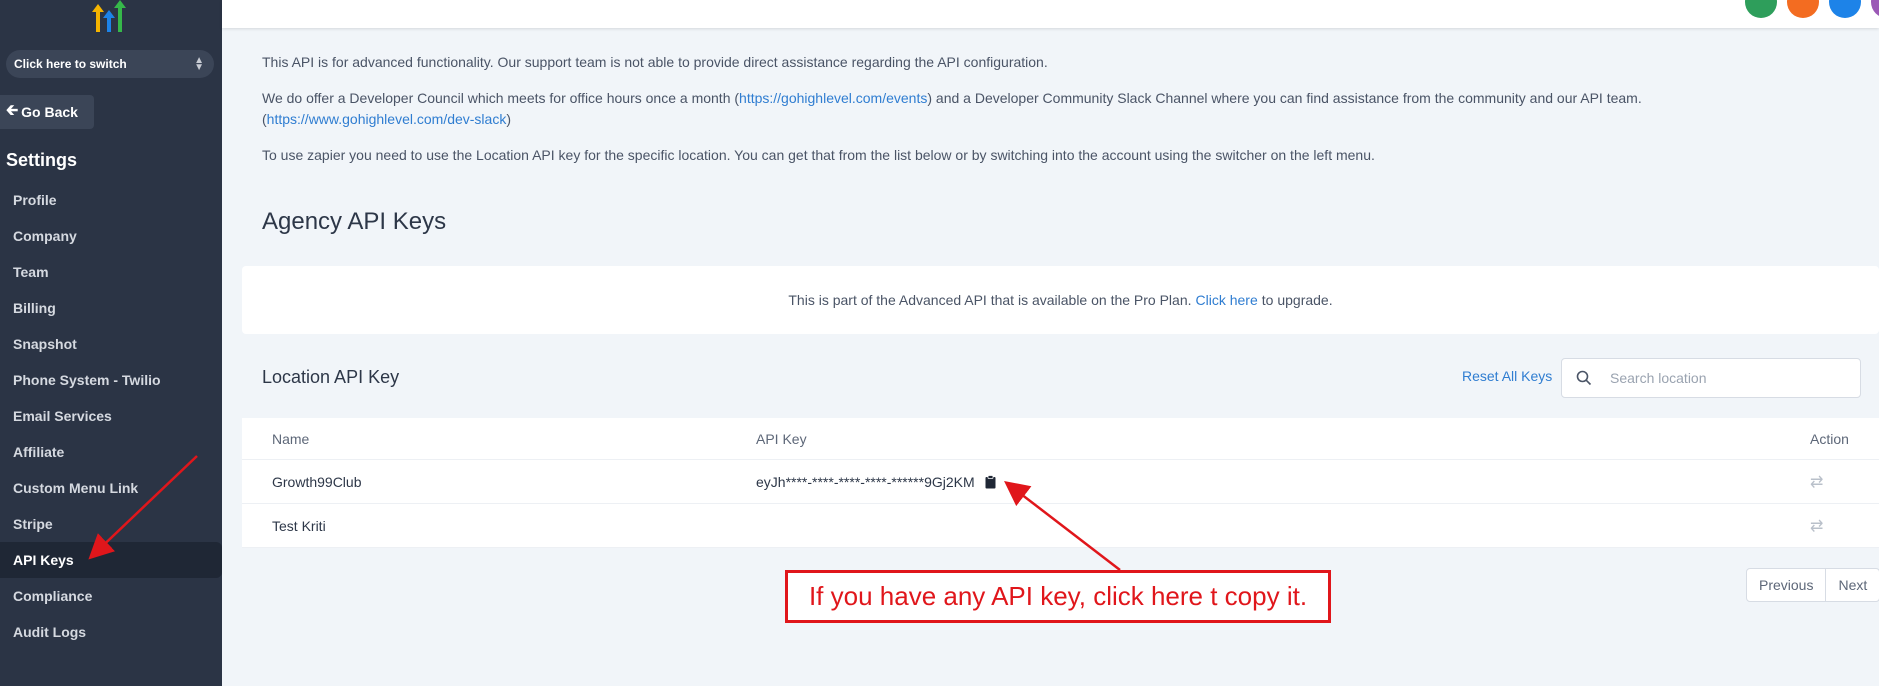  Describe the element at coordinates (12, 110) in the screenshot. I see `arrow-left-icon: 🡰` at that location.